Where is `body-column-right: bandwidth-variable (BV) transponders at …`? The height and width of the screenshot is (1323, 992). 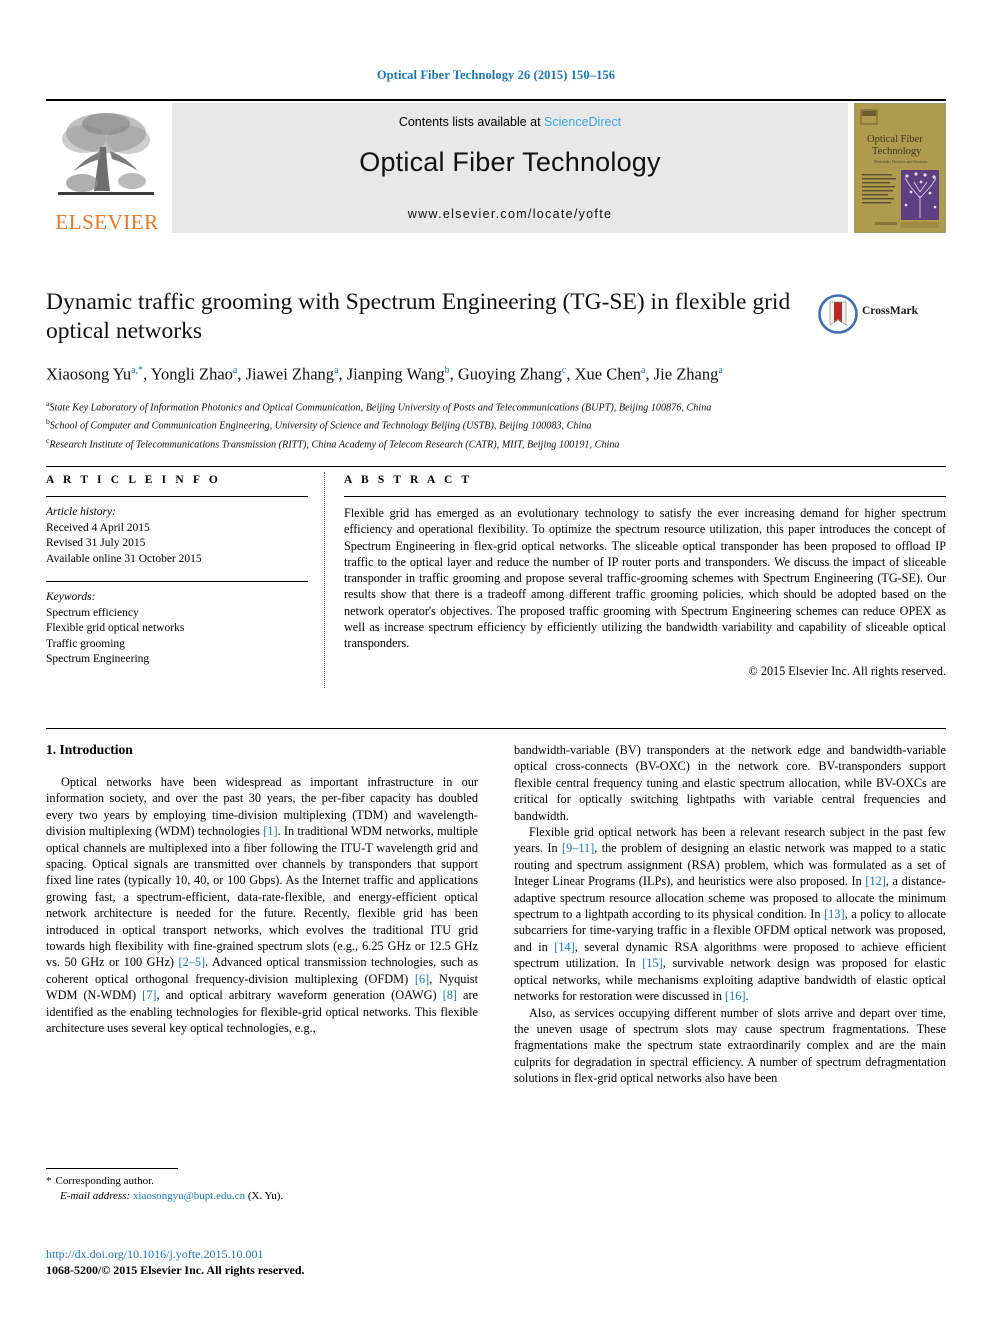 body-column-right: bandwidth-variable (BV) transponders at … is located at coordinates (730, 914).